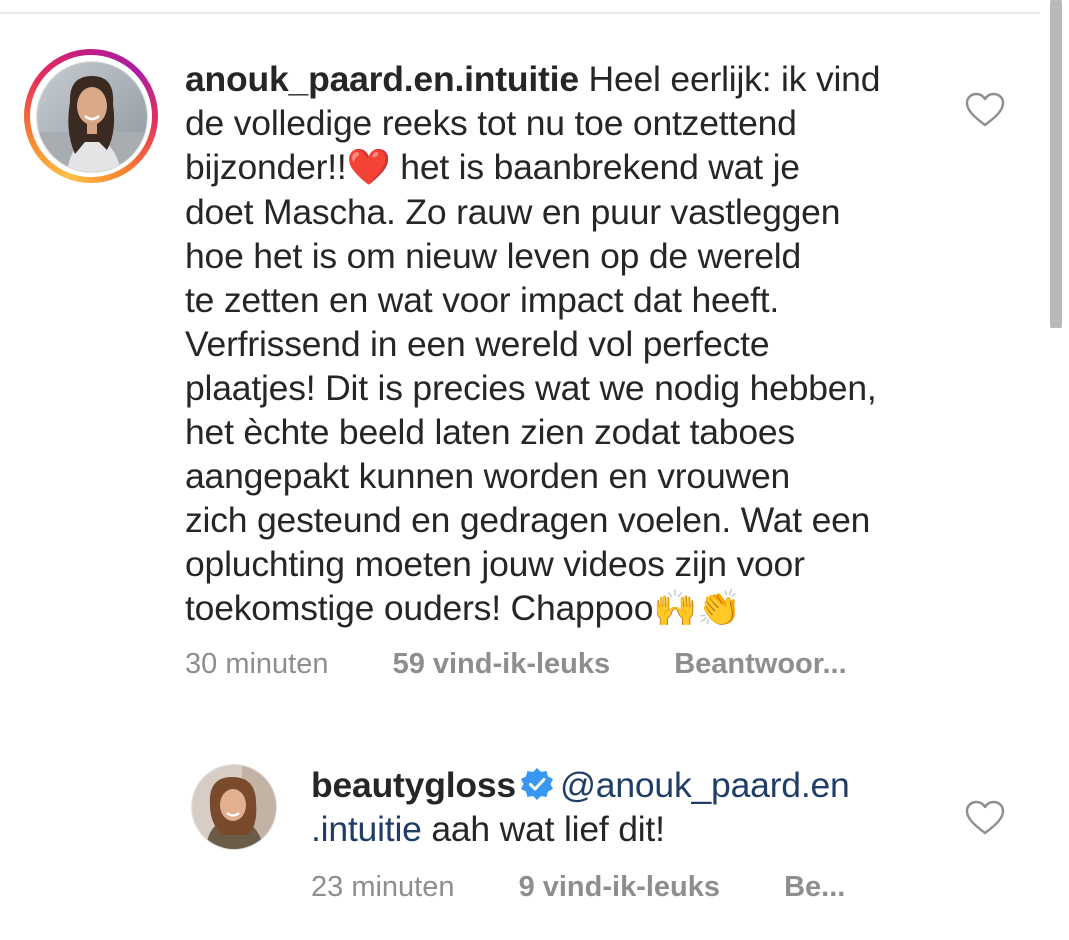  I want to click on comment-username: anouk_paard.en.intuitie, so click(382, 79).